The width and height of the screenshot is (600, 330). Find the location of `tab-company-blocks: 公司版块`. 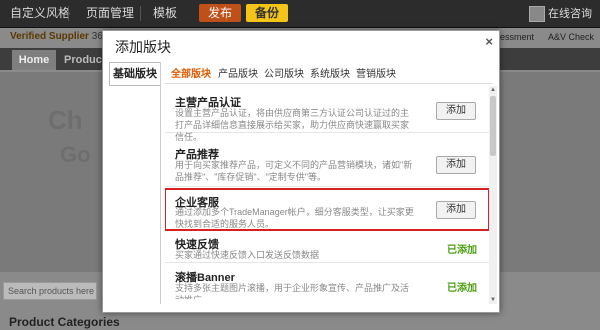

tab-company-blocks: 公司版块 is located at coordinates (284, 72).